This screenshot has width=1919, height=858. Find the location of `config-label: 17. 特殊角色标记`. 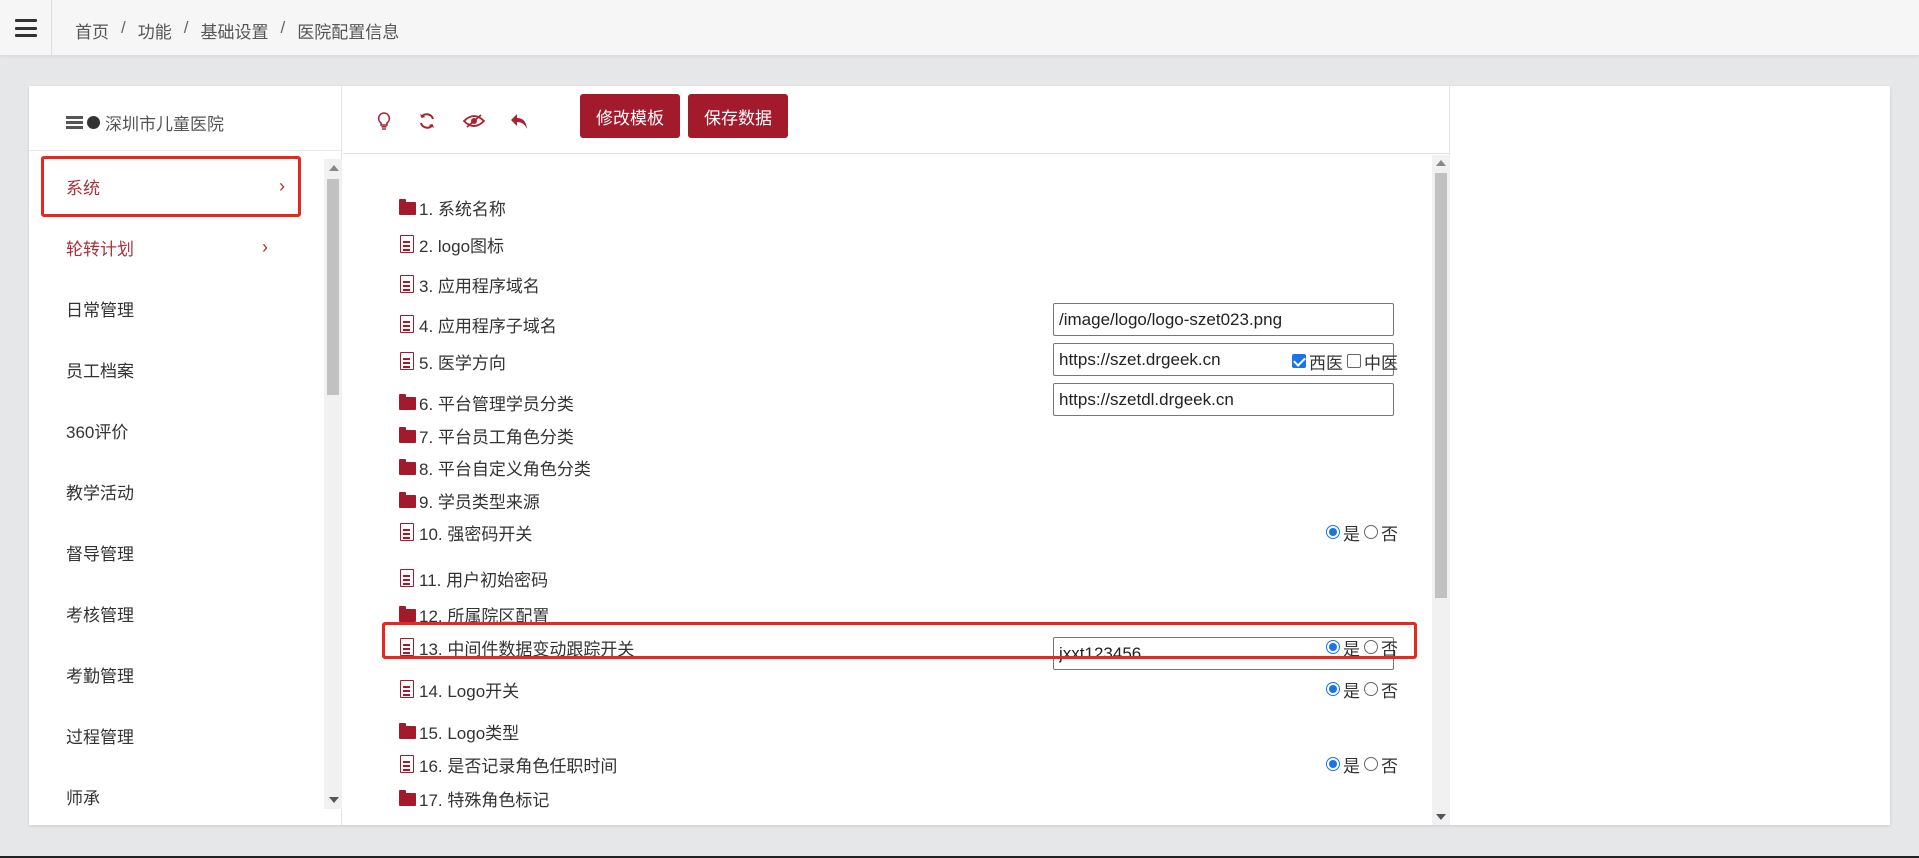

config-label: 17. 特殊角色标记 is located at coordinates (484, 800).